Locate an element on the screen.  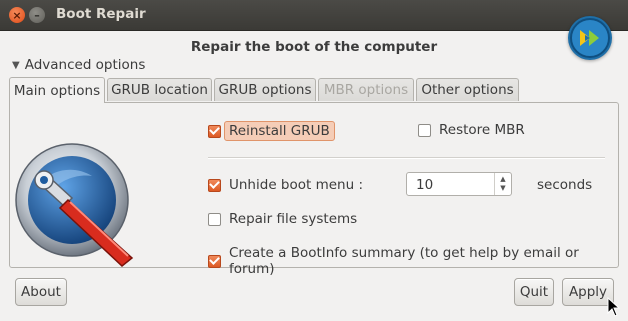
reinstall-grub-checkbox: Reinstall GRUB is located at coordinates (271, 131).